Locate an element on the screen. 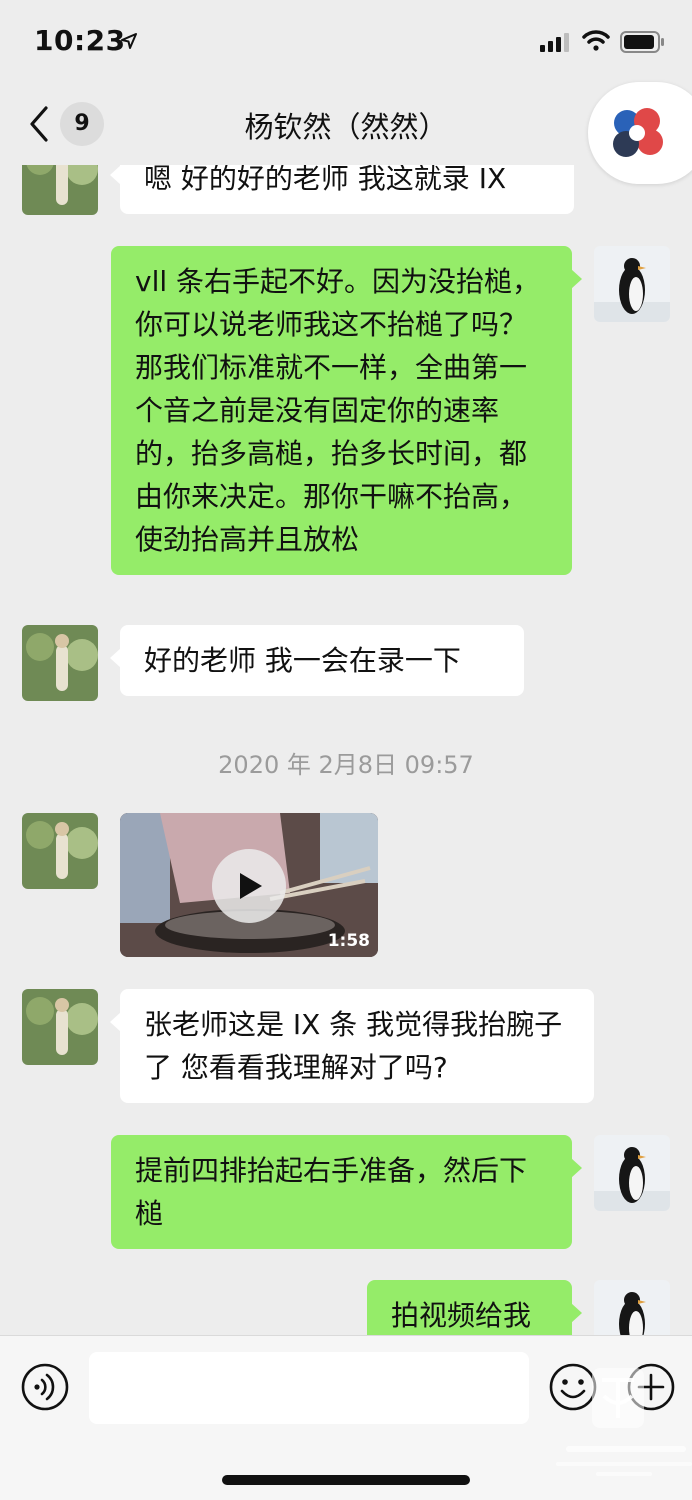 The width and height of the screenshot is (692, 1500). home-indicator is located at coordinates (346, 1480).